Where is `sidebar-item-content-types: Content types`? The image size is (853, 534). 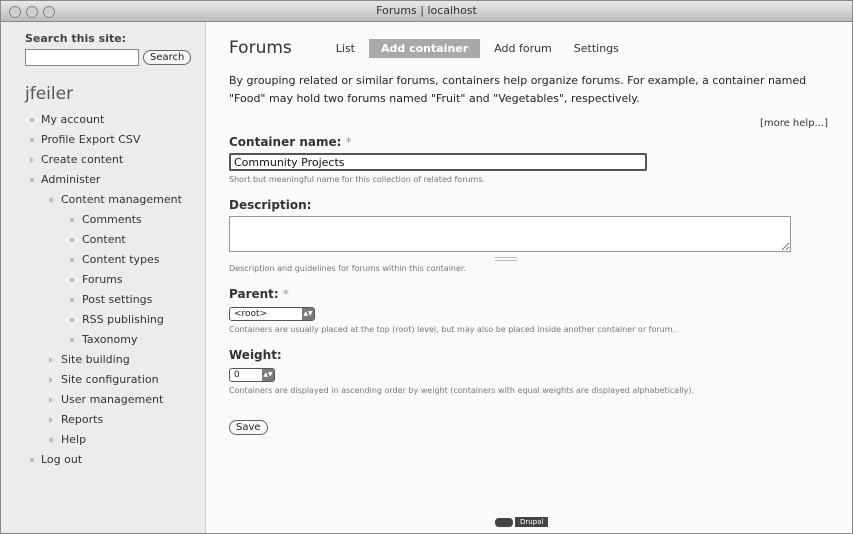 sidebar-item-content-types: Content types is located at coordinates (103, 260).